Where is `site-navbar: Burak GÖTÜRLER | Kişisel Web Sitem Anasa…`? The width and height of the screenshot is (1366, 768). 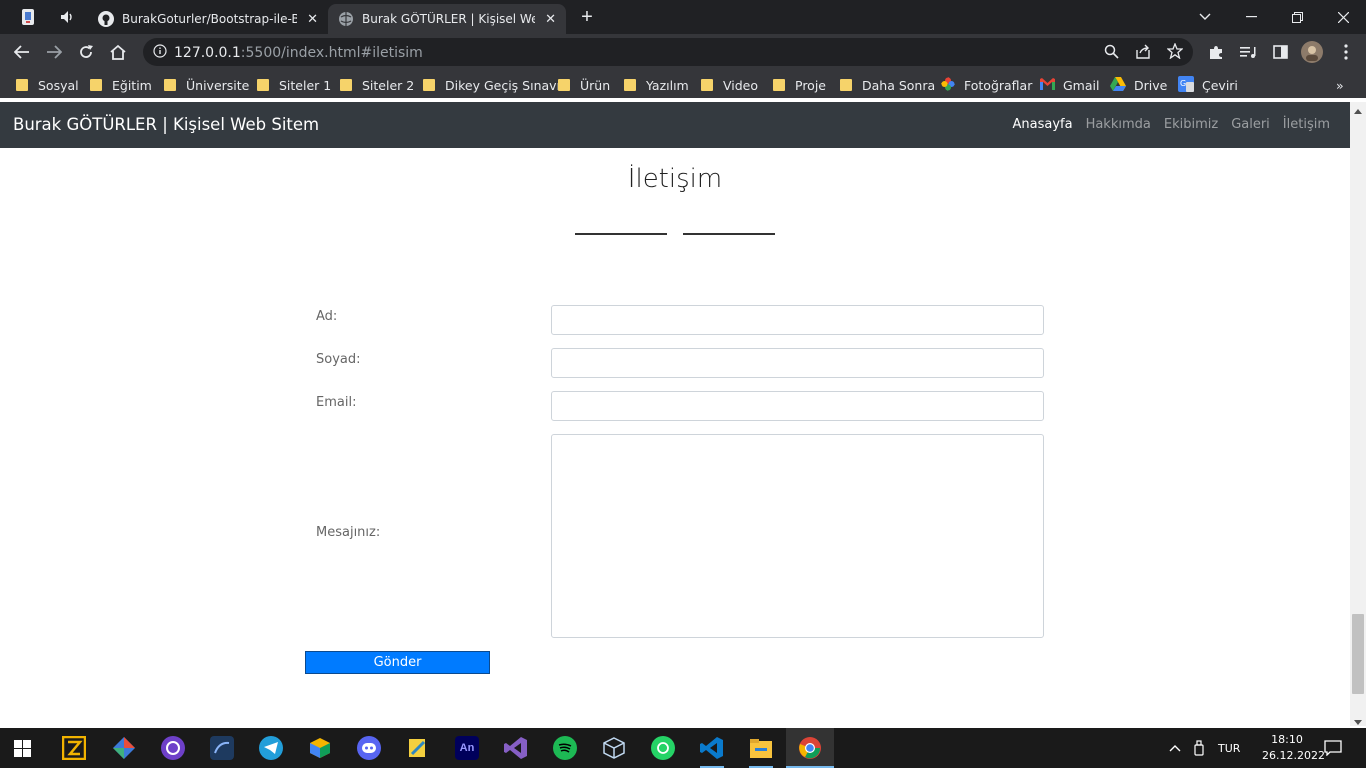
site-navbar: Burak GÖTÜRLER | Kişisel Web Sitem Anasa… is located at coordinates (675, 125).